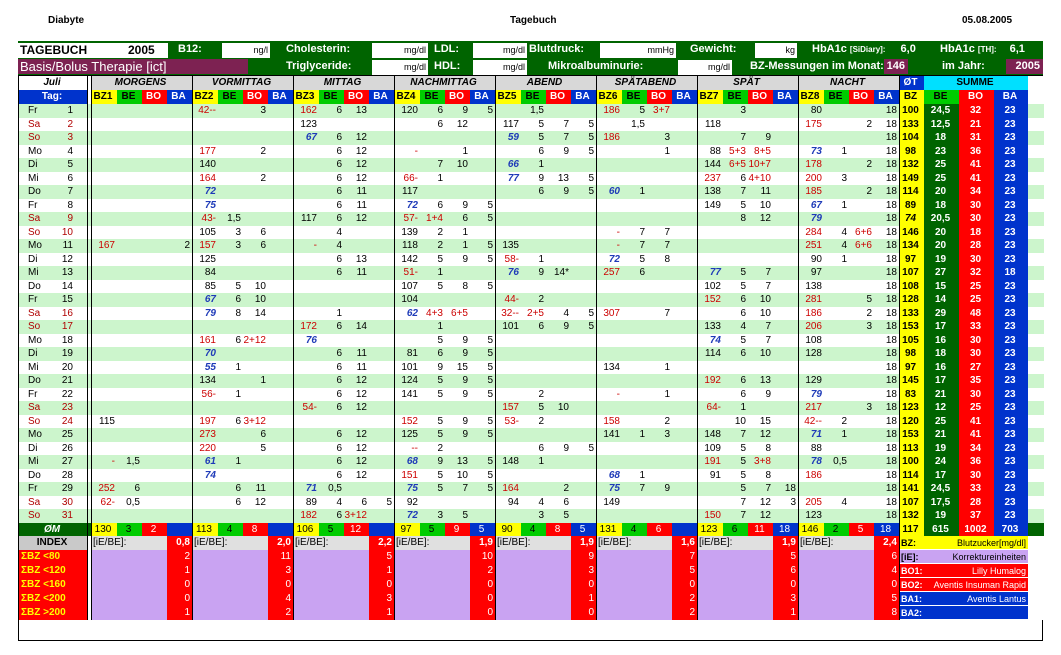  Describe the element at coordinates (66, 20) in the screenshot. I see `app-name: Diabyte` at that location.